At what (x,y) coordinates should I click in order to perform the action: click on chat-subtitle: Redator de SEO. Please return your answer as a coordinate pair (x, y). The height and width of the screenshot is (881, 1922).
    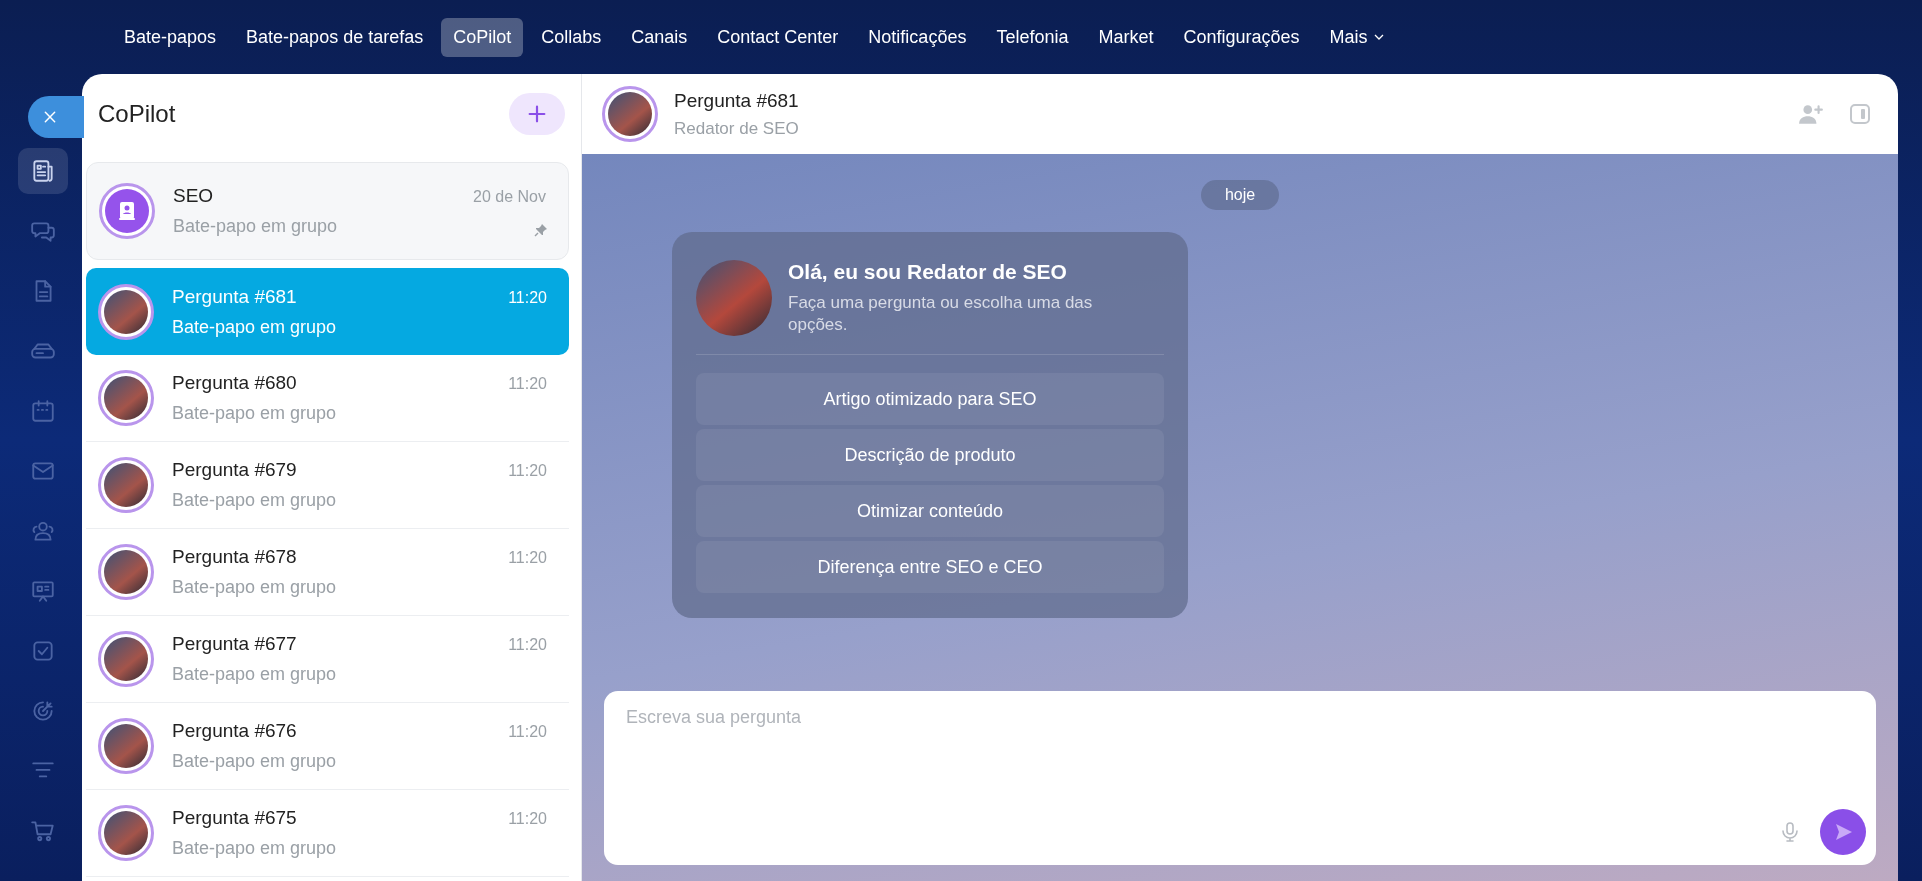
    Looking at the image, I should click on (737, 128).